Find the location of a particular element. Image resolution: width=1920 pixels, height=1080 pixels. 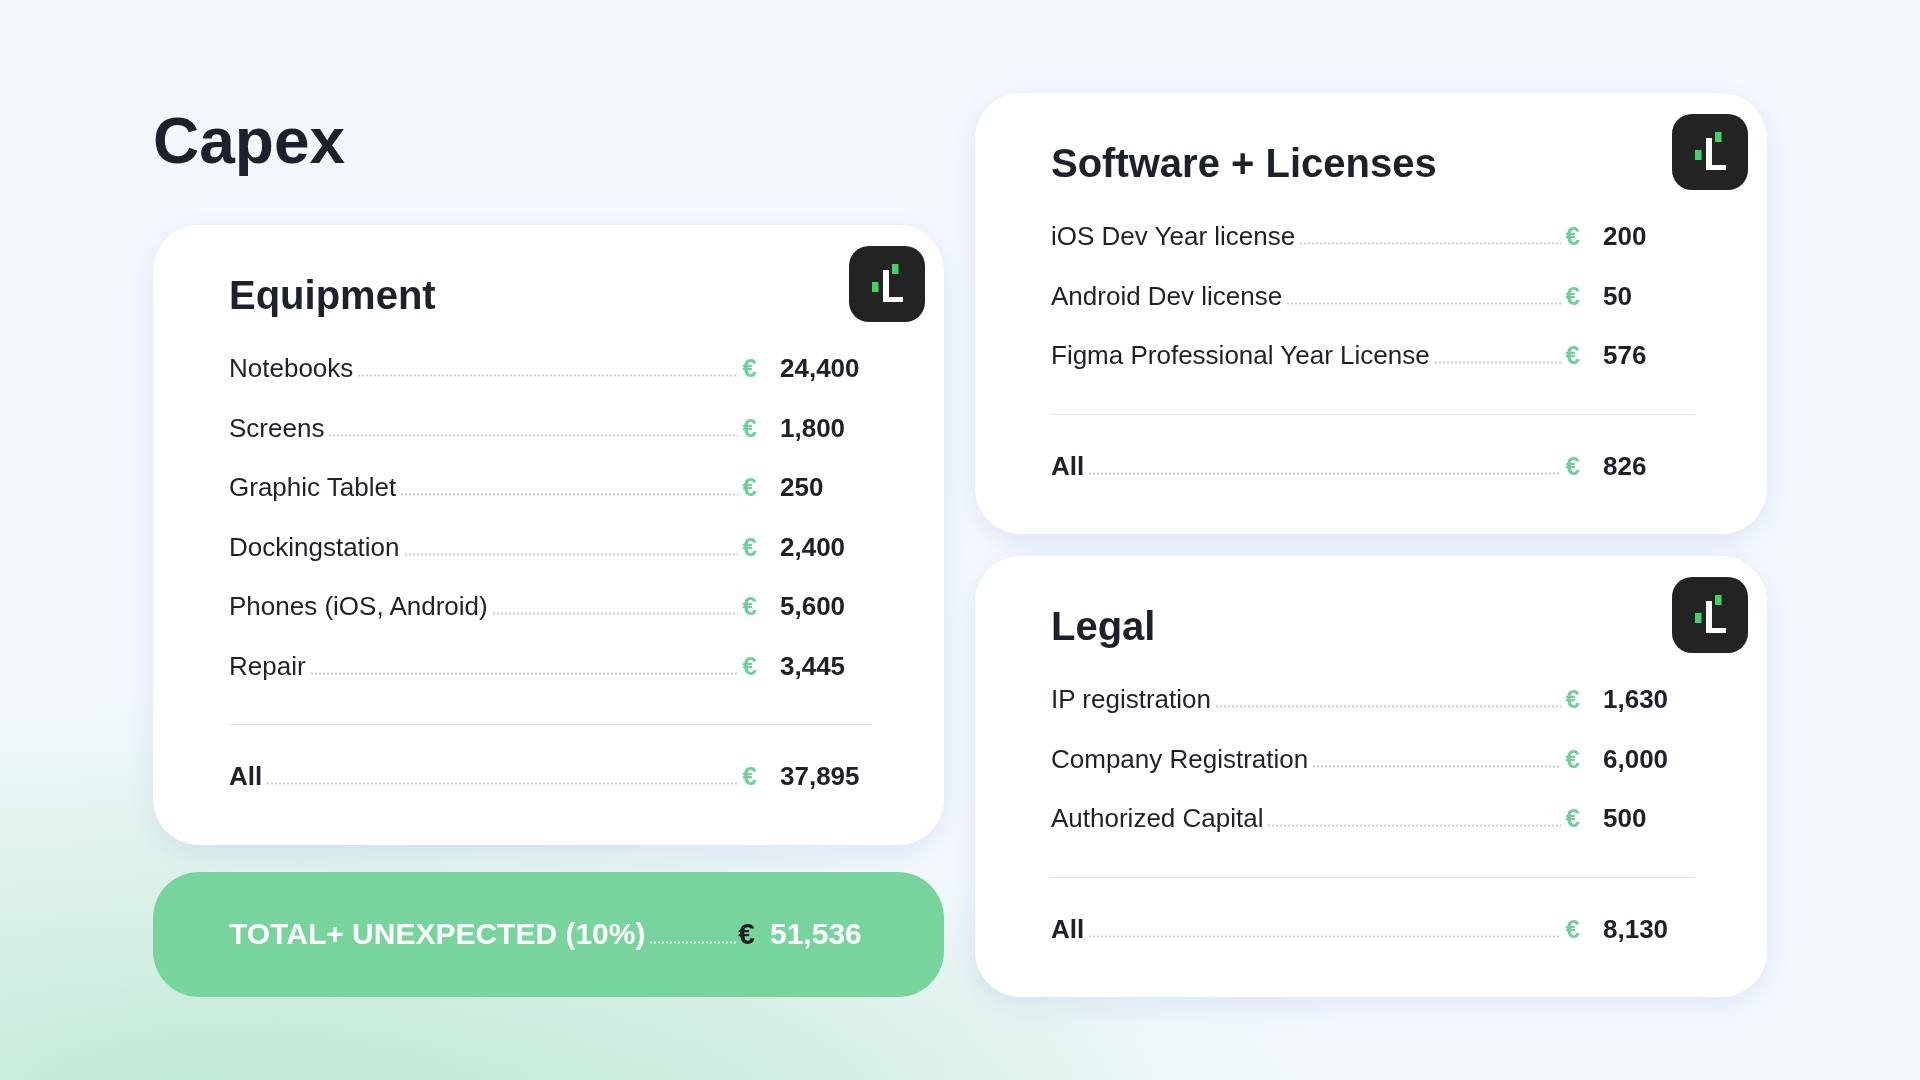

item-amount: 1,800 is located at coordinates (813, 427).